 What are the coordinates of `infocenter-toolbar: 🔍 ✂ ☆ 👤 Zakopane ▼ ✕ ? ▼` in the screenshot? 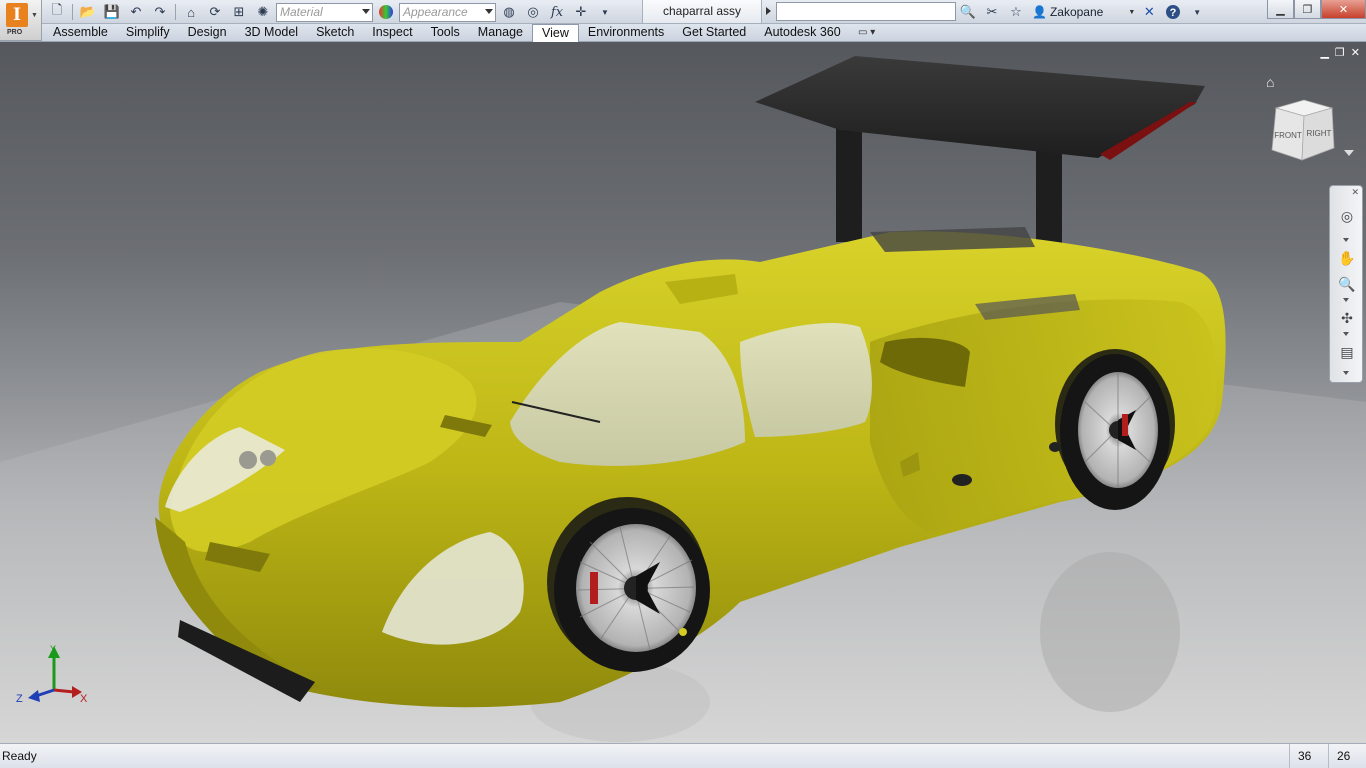 It's located at (1082, 12).